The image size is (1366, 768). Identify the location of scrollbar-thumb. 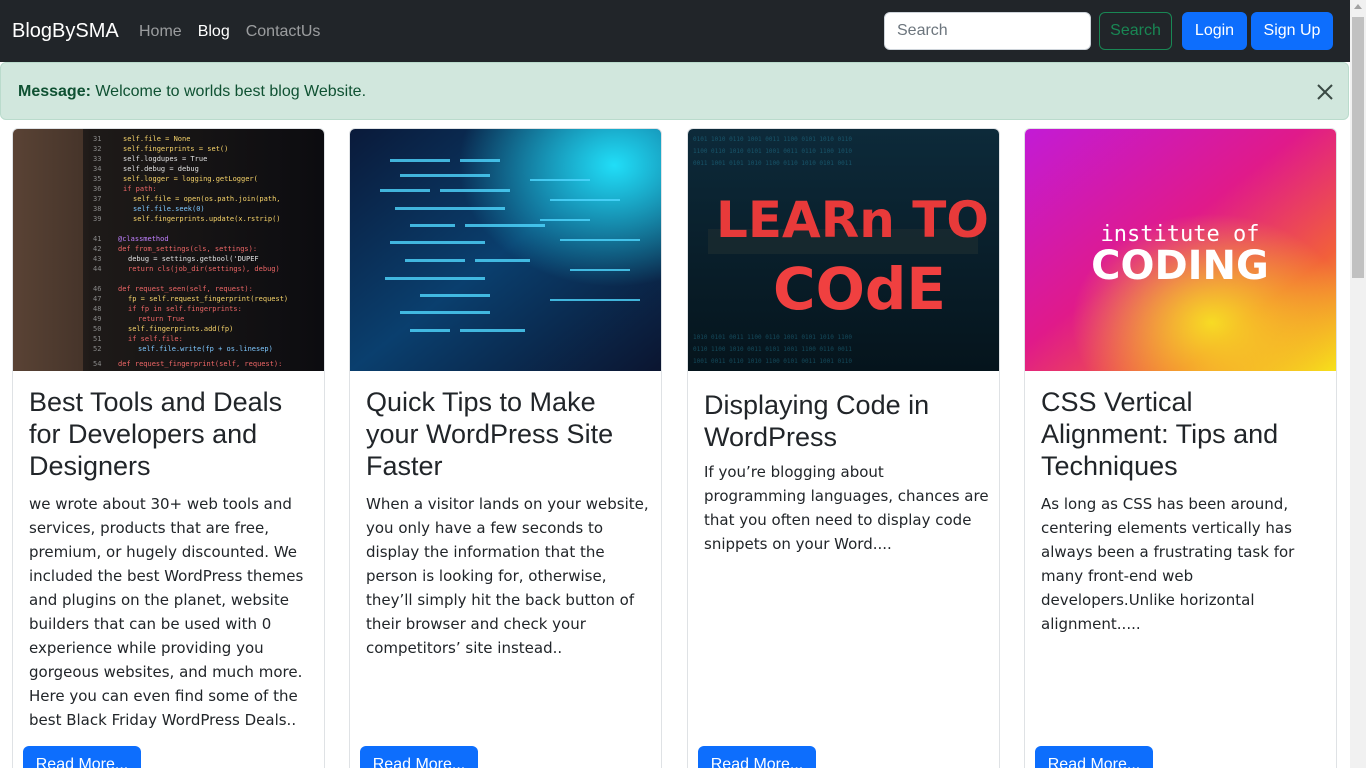
(1358, 147).